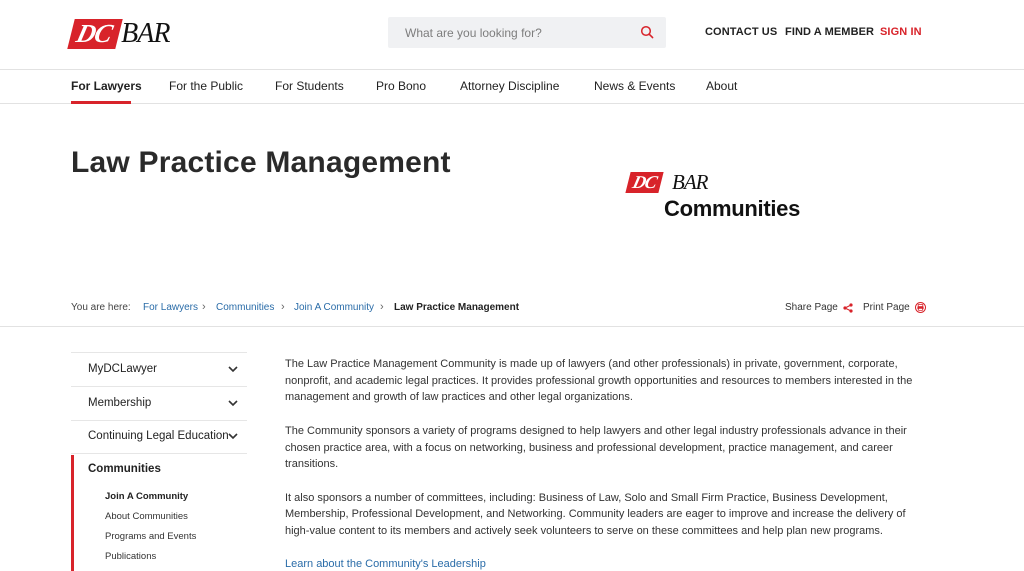  I want to click on sidebar-subitem-programs-and-events: Programs and Events, so click(150, 536).